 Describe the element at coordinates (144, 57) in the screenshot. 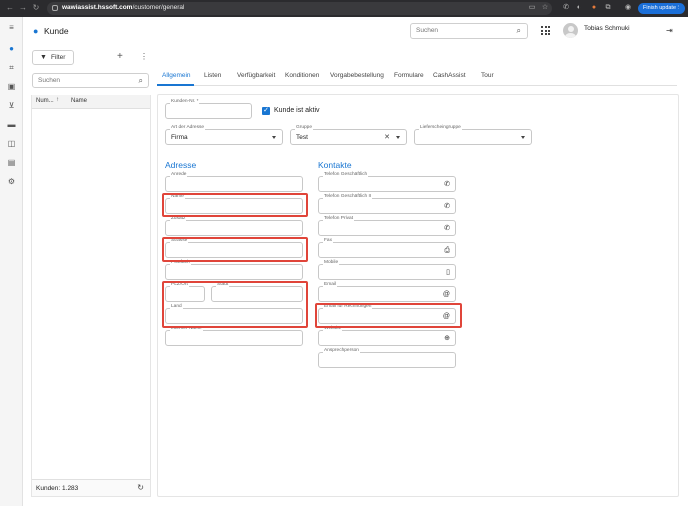

I see `more-options-icon: ⋮` at that location.